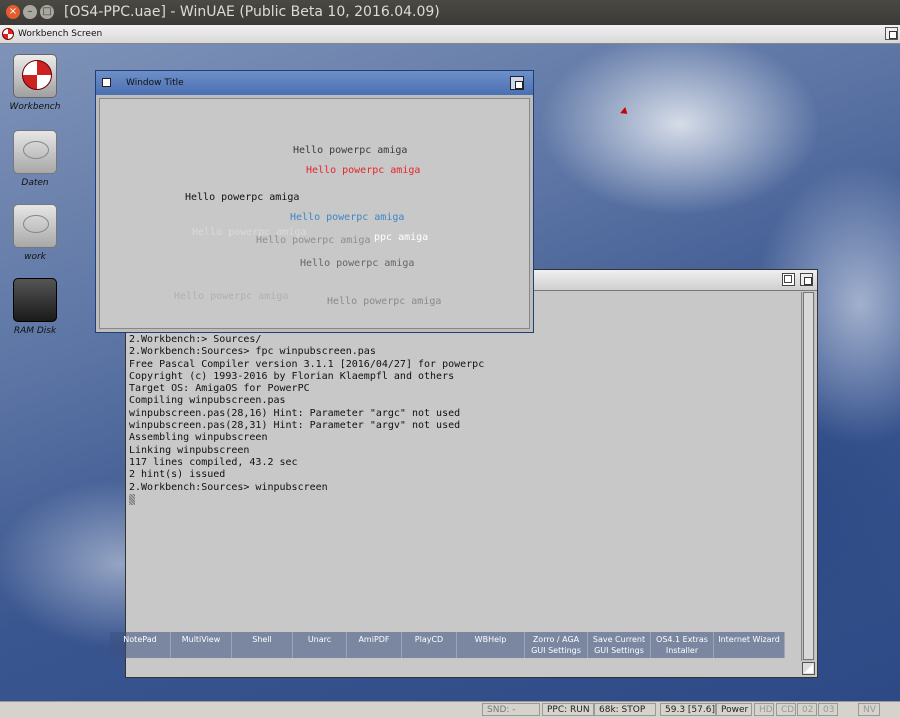 The height and width of the screenshot is (718, 900). What do you see at coordinates (35, 183) in the screenshot?
I see `desktop-icon-label: Daten` at bounding box center [35, 183].